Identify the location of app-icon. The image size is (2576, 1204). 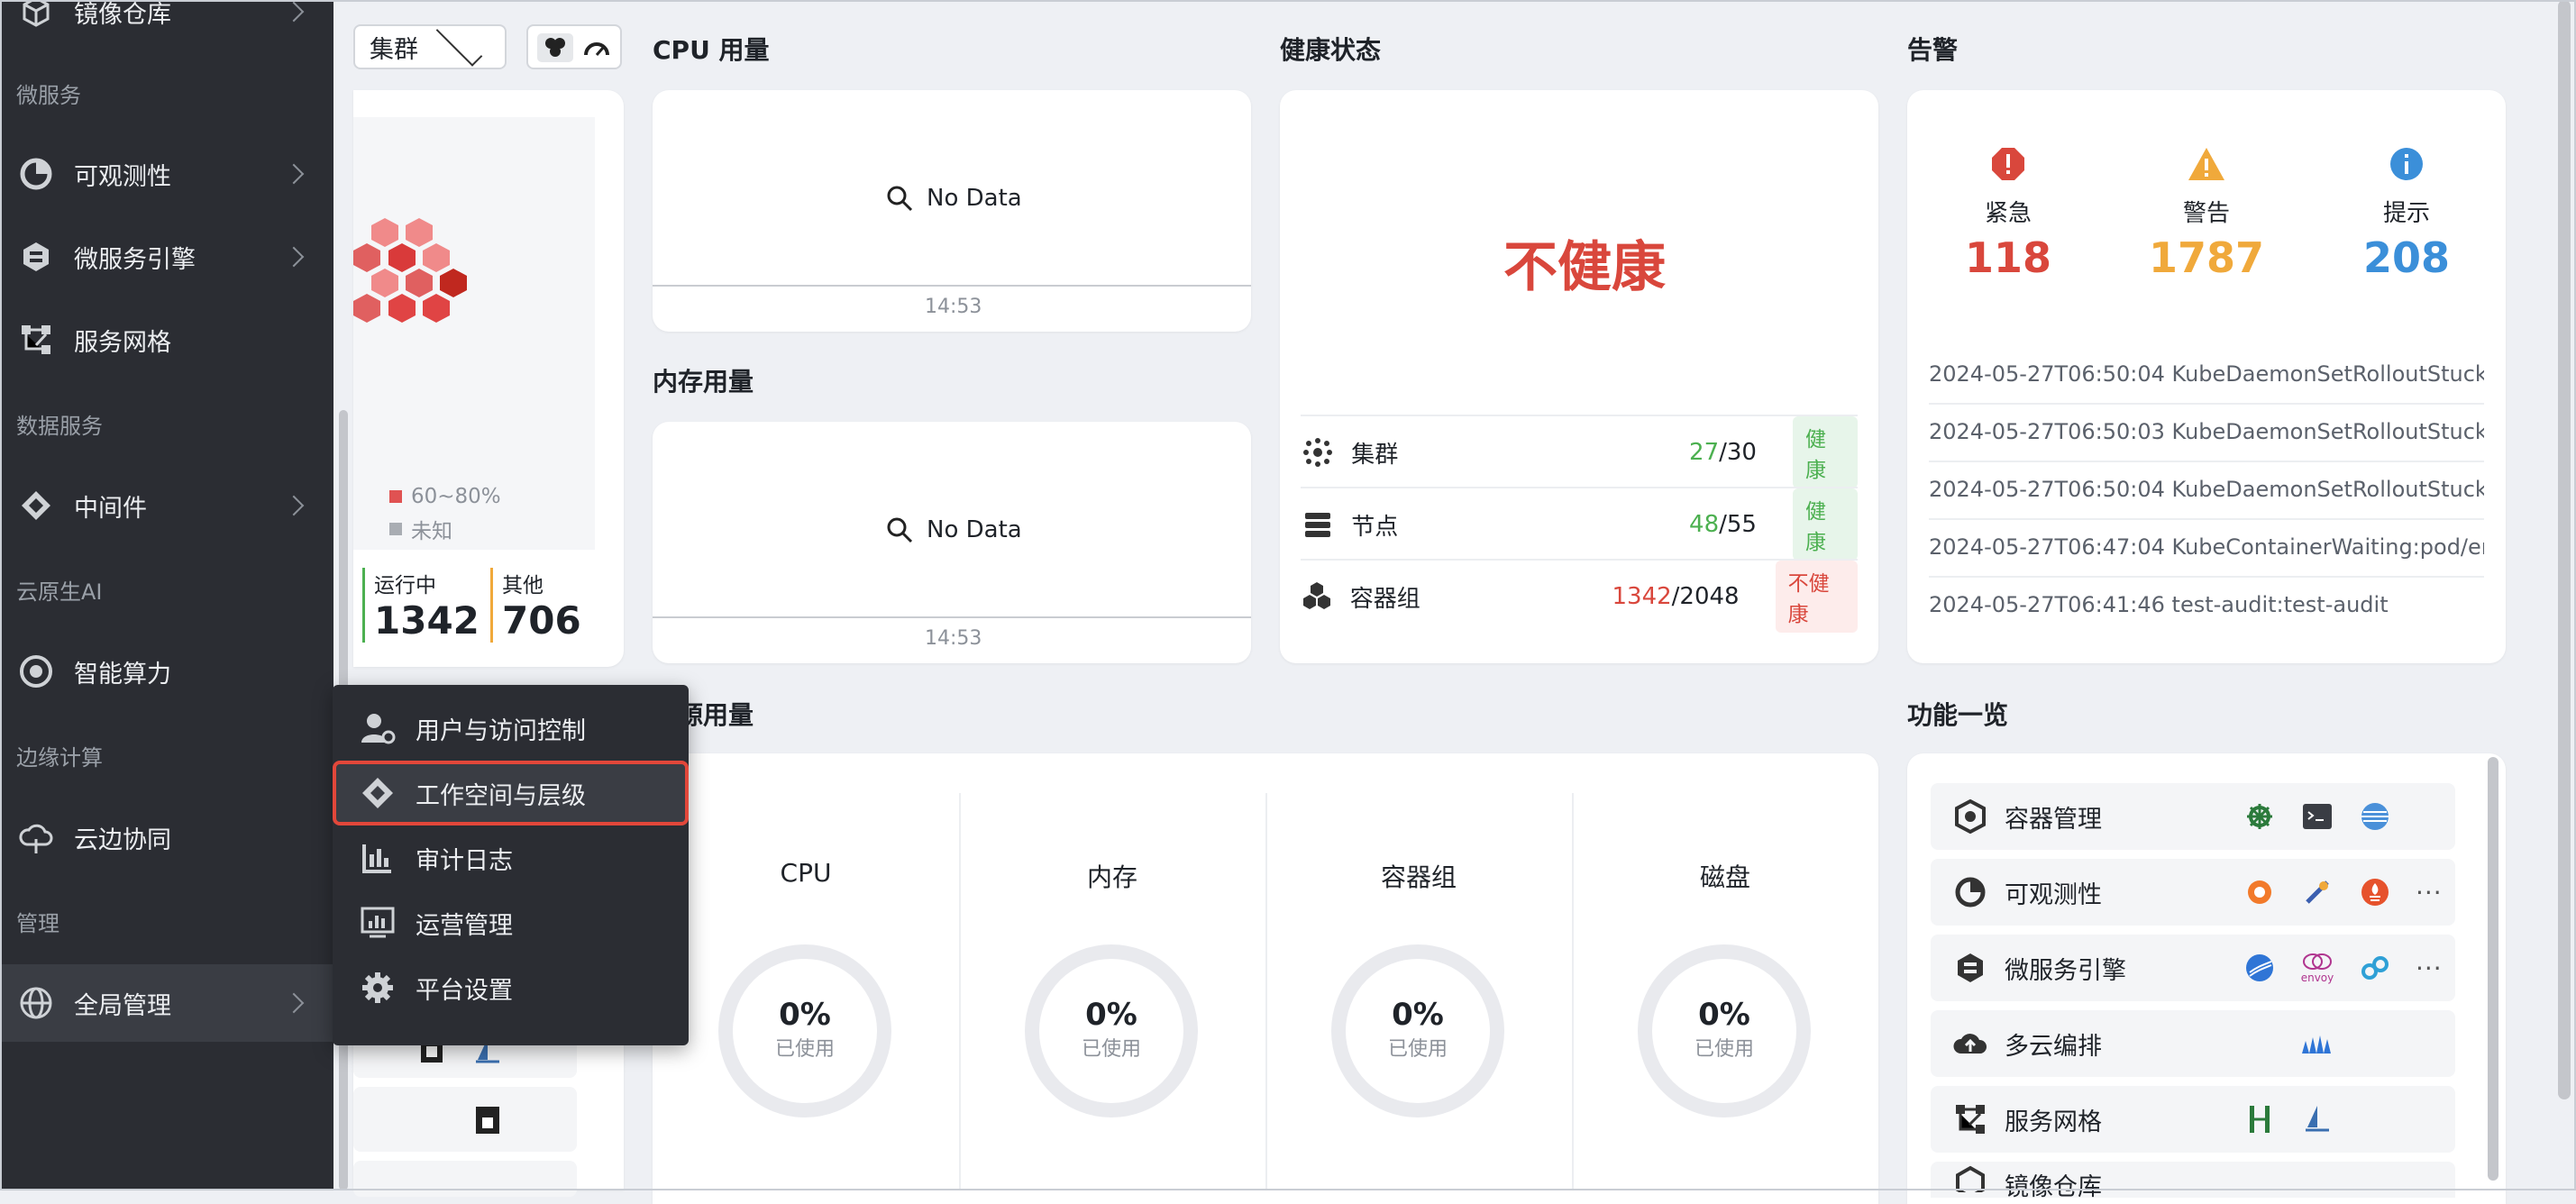
(488, 1122).